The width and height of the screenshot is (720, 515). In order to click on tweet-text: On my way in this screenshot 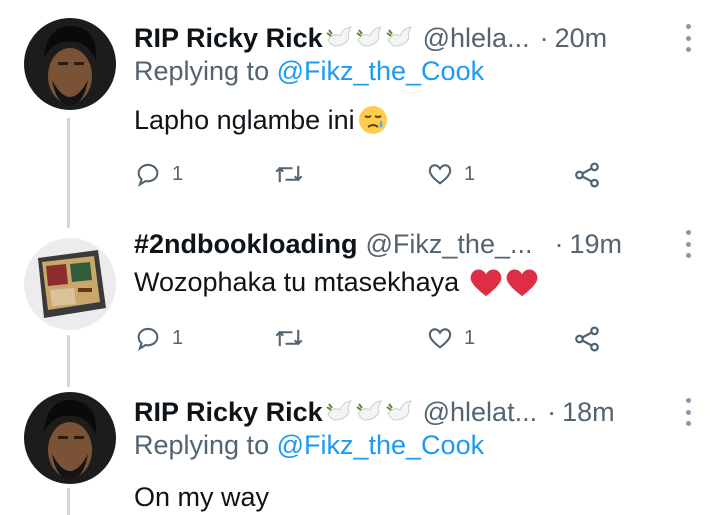, I will do `click(201, 497)`.